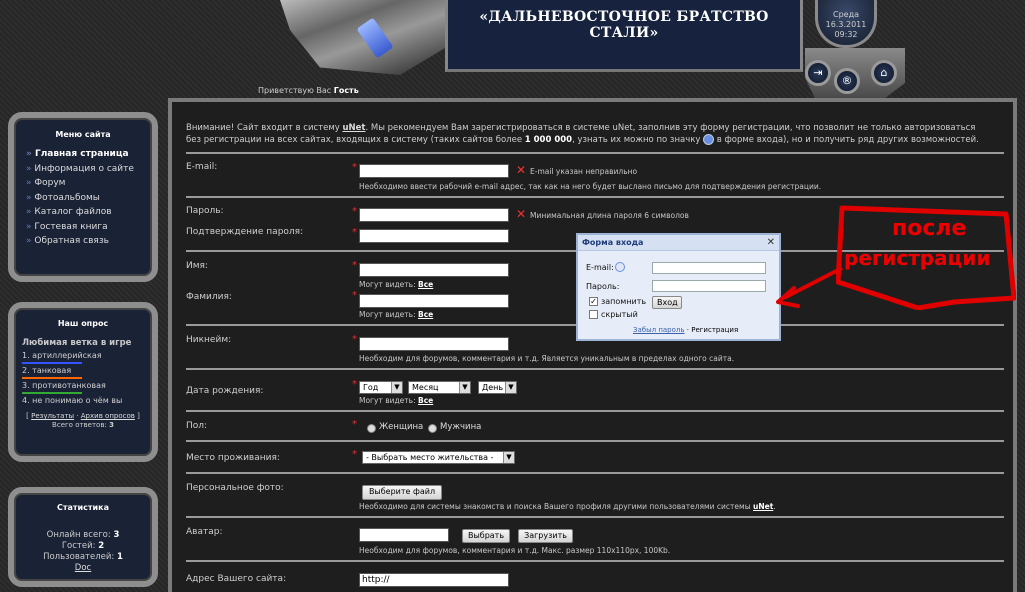 The image size is (1025, 592). I want to click on menu-item-photos: Фотоальбомы, so click(83, 198).